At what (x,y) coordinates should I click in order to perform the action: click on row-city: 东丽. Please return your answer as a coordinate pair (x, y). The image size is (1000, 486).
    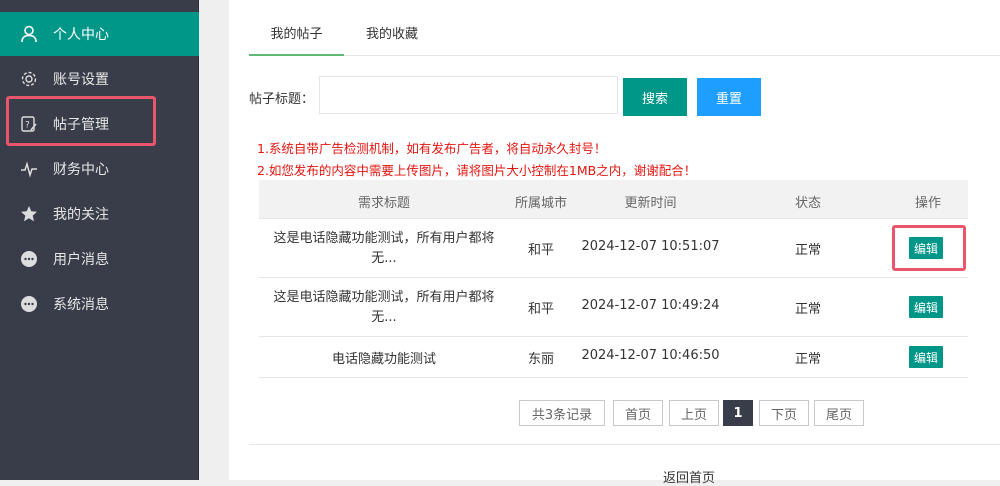
    Looking at the image, I should click on (540, 359).